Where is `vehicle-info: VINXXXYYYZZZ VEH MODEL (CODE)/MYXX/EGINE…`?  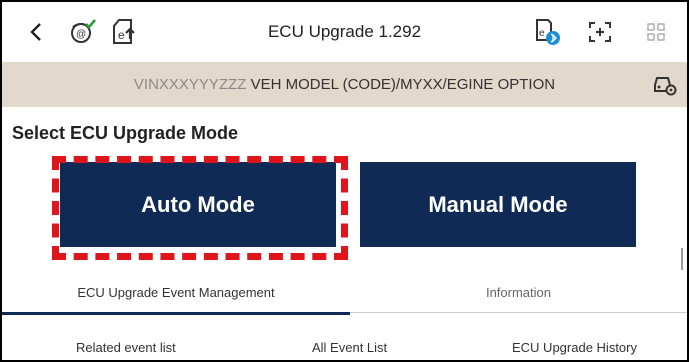 vehicle-info: VINXXXYYYZZZ VEH MODEL (CODE)/MYXX/EGINE… is located at coordinates (344, 84).